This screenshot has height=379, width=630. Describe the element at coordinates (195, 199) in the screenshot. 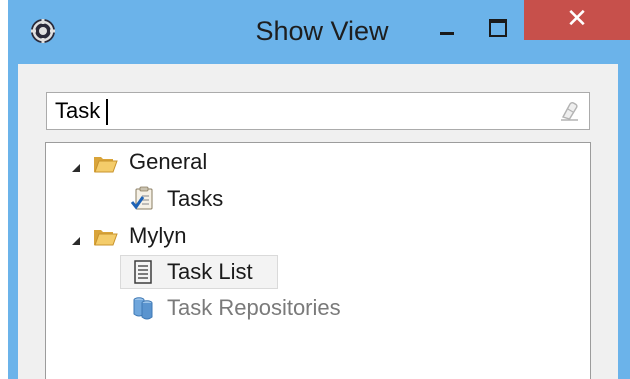

I see `view-tasks-label: Tasks` at that location.